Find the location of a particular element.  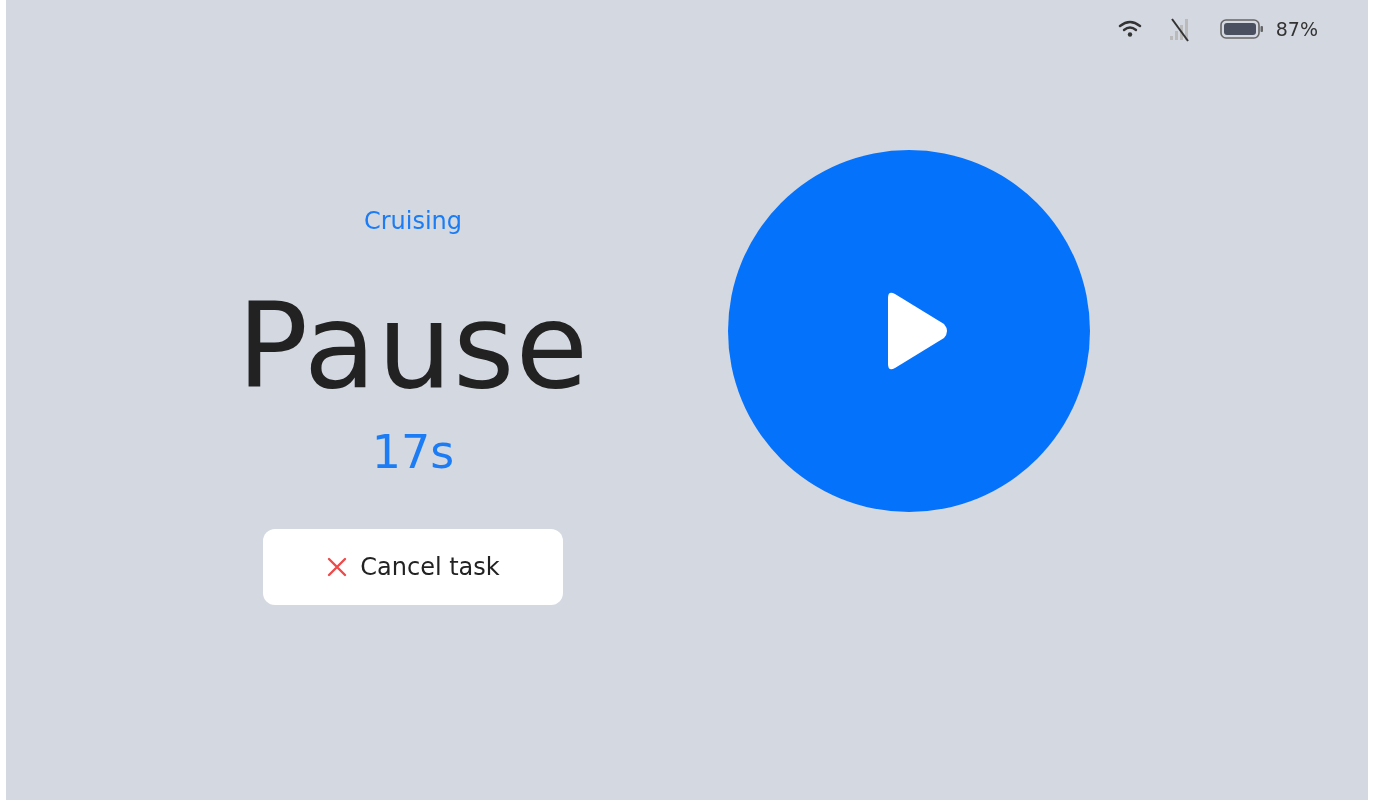

mode-label: Cruising is located at coordinates (413, 221).